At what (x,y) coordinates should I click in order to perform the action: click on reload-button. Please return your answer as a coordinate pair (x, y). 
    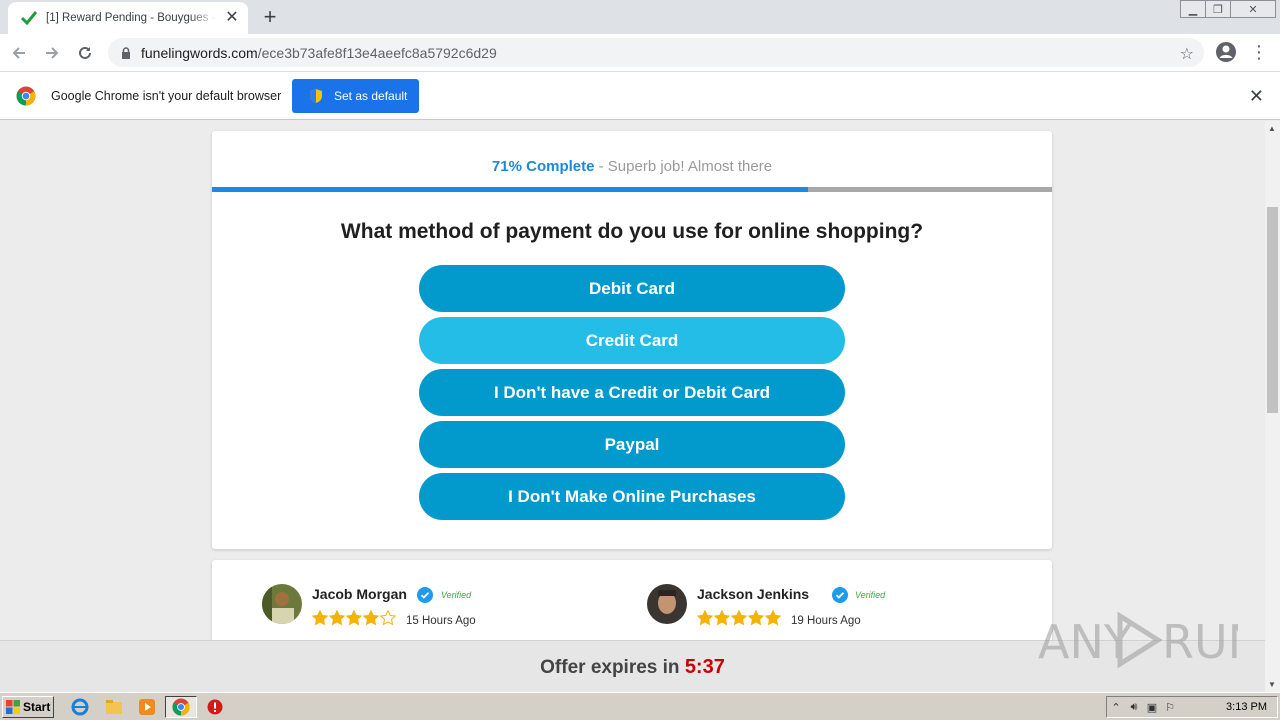
    Looking at the image, I should click on (85, 53).